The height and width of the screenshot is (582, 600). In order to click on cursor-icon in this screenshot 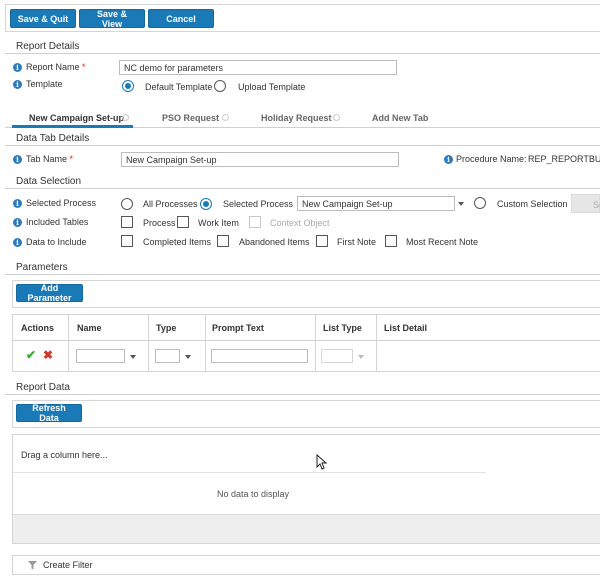, I will do `click(322, 462)`.